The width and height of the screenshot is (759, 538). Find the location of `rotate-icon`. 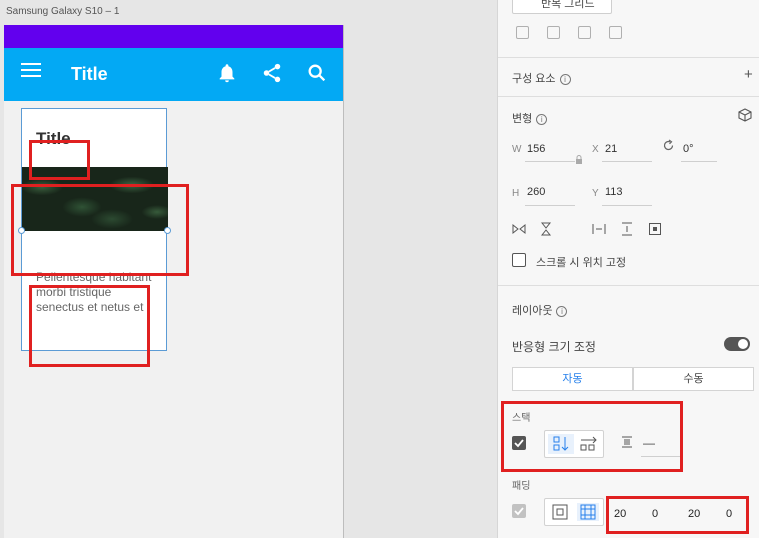

rotate-icon is located at coordinates (668, 145).